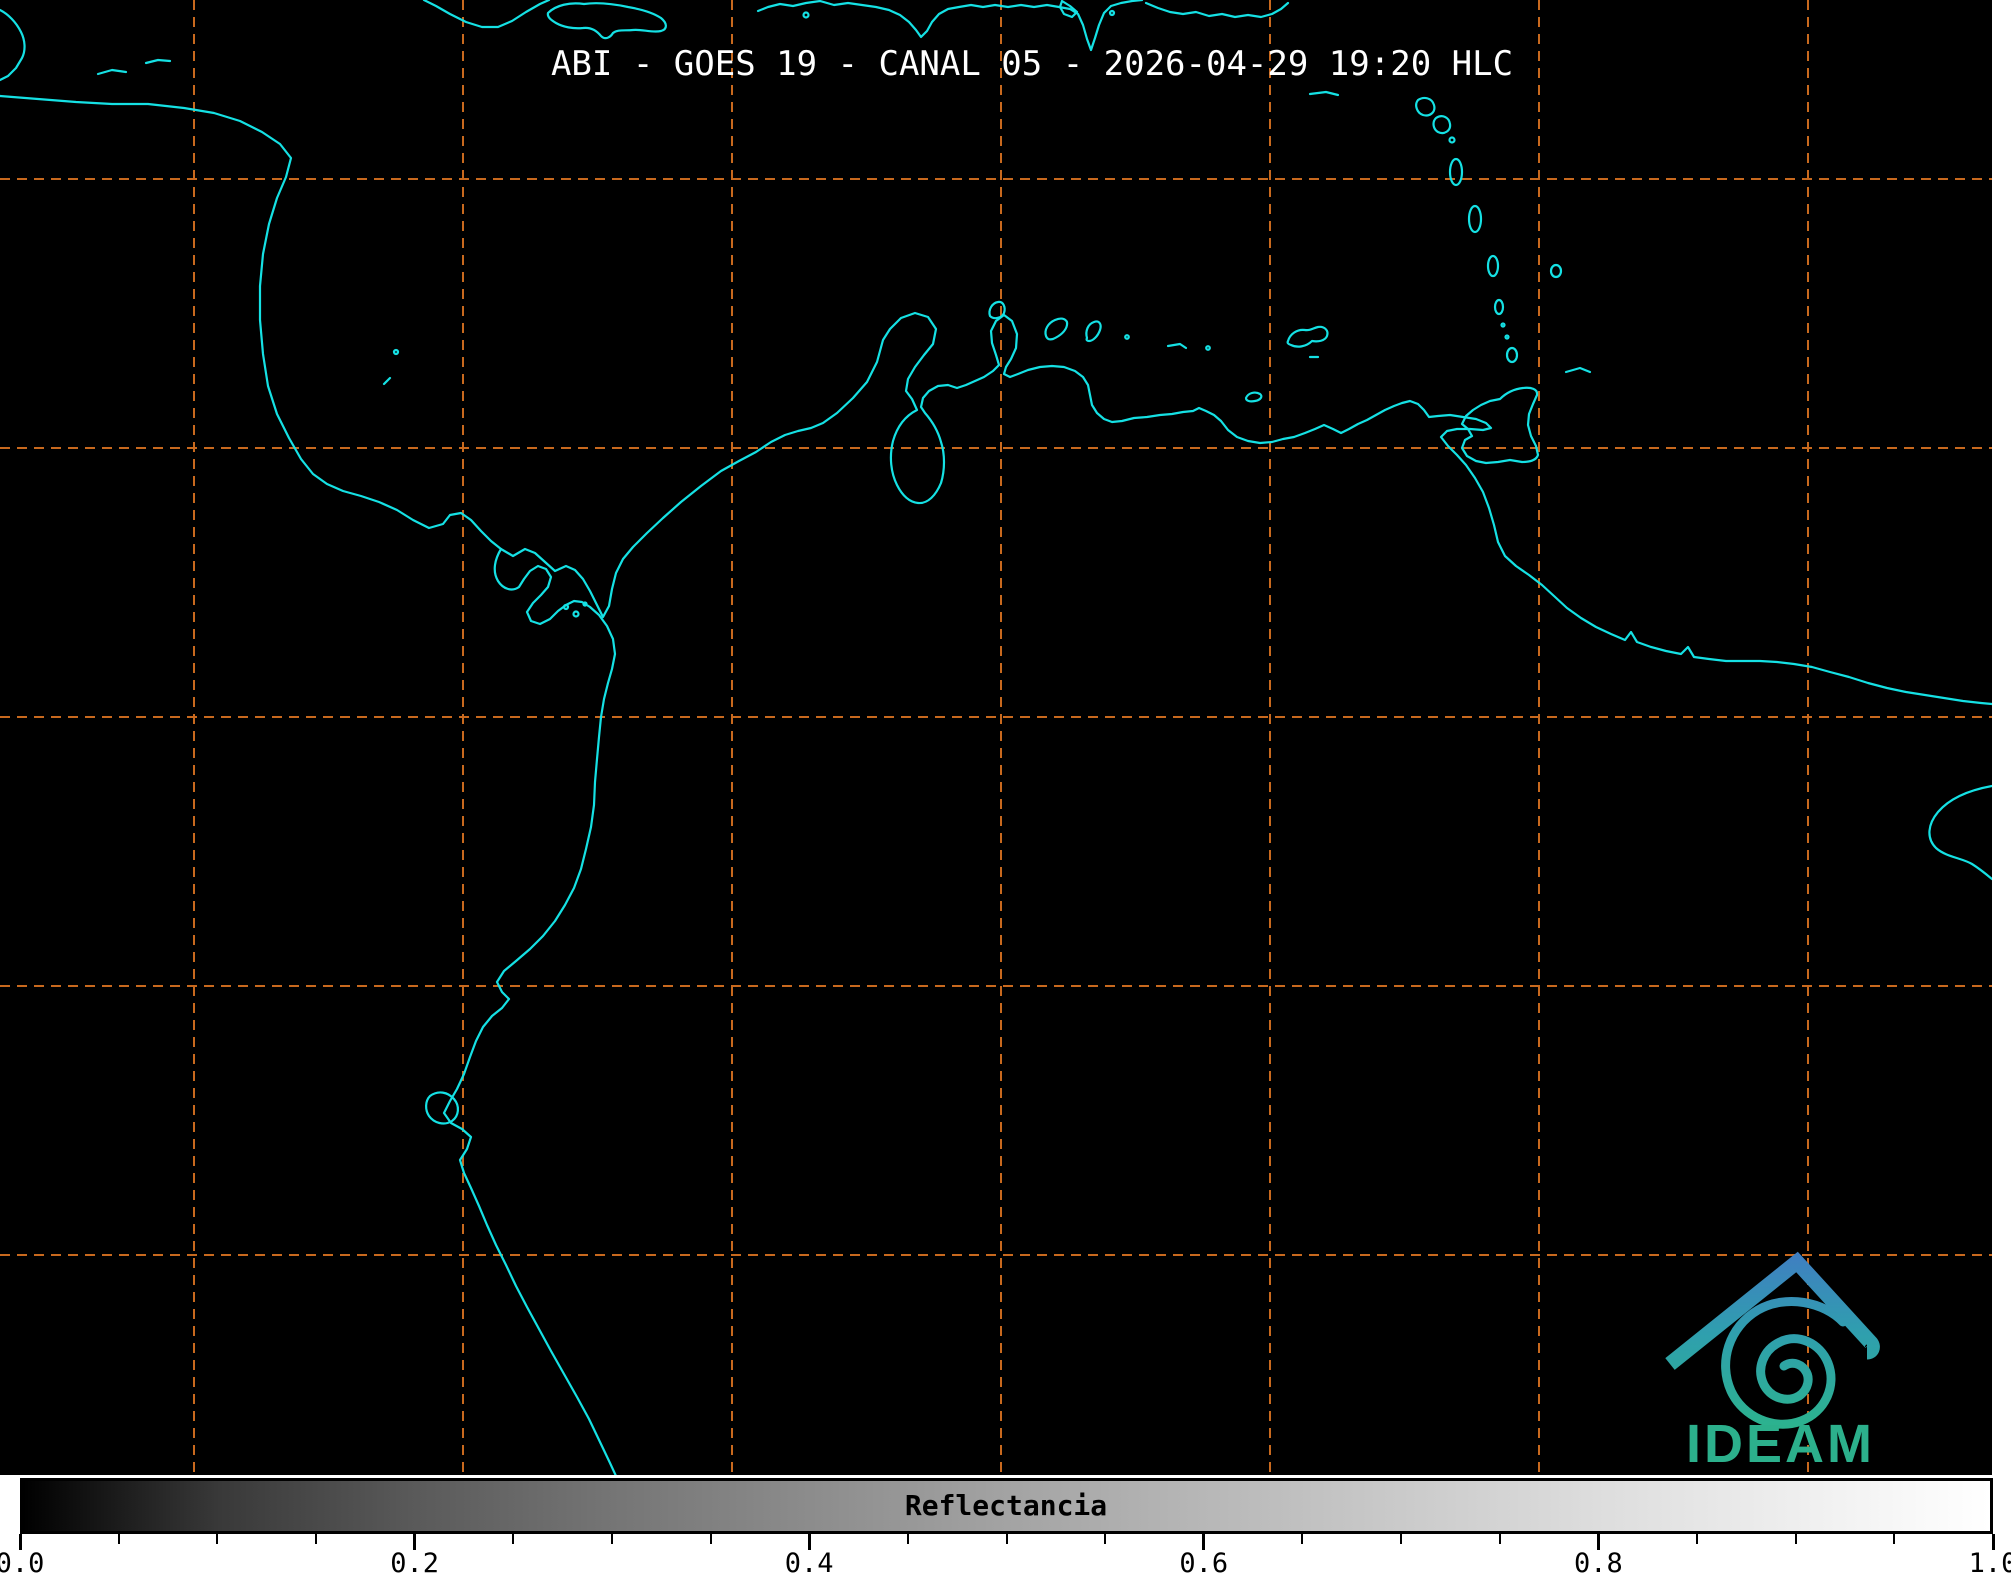  I want to click on island-aruba, so click(997, 310).